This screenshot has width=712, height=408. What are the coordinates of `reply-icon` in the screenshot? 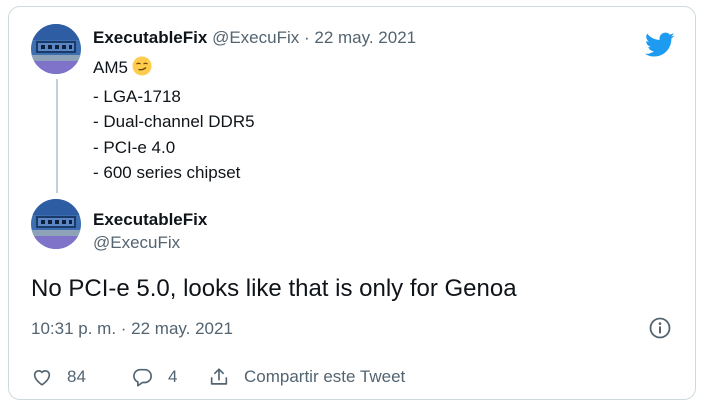 It's located at (142, 377).